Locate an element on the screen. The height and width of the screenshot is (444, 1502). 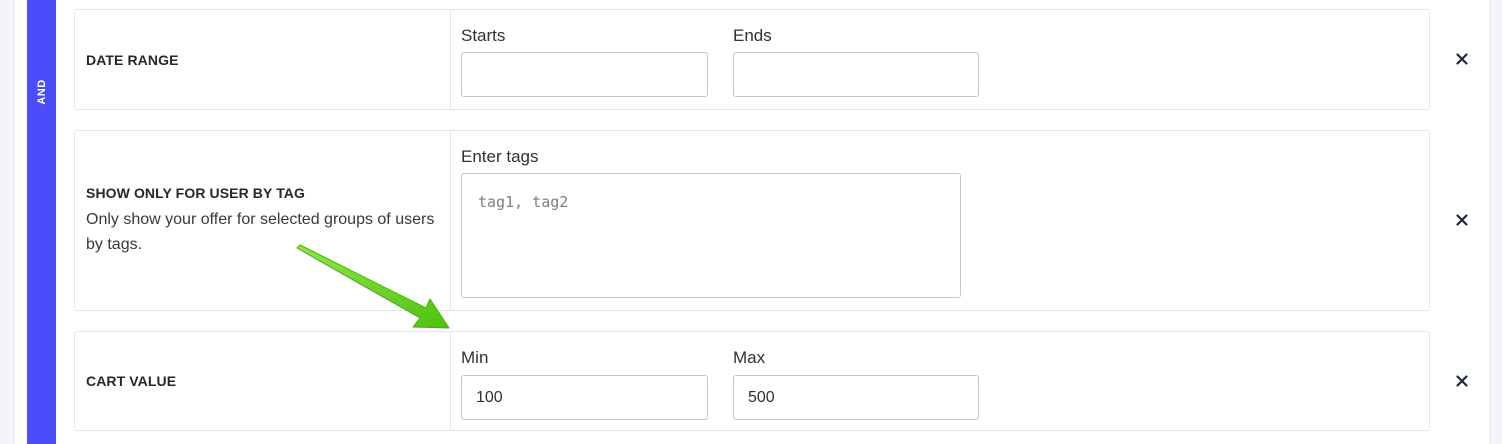
starts-date-input is located at coordinates (584, 74).